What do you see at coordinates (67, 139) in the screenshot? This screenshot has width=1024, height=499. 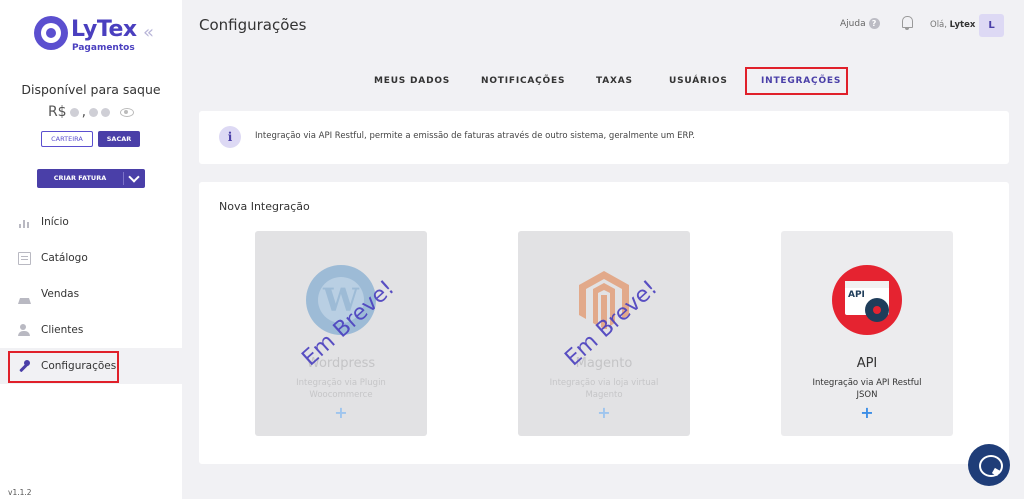 I see `carteira-button: CARTEIRA` at bounding box center [67, 139].